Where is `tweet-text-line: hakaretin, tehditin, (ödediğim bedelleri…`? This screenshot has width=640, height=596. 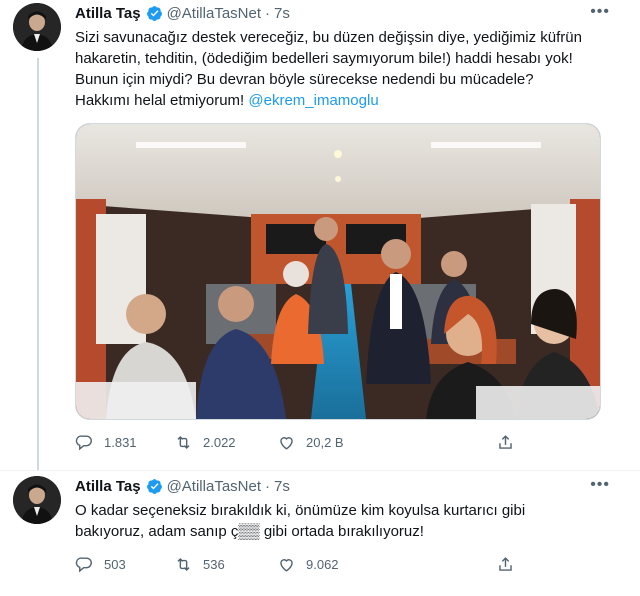
tweet-text-line: hakaretin, tehditin, (ödediğim bedelleri… is located at coordinates (324, 58).